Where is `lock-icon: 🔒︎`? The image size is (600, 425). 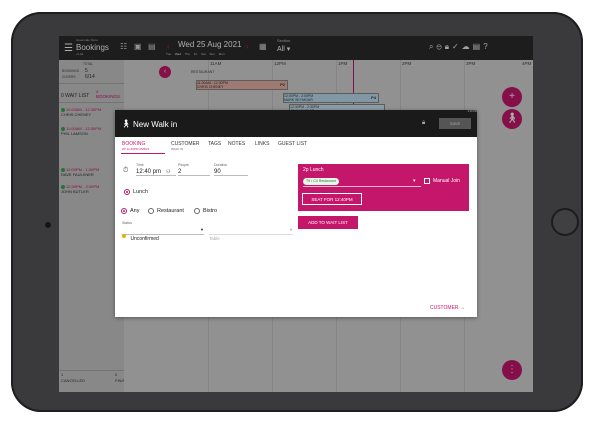
lock-icon: 🔒︎ is located at coordinates (423, 123).